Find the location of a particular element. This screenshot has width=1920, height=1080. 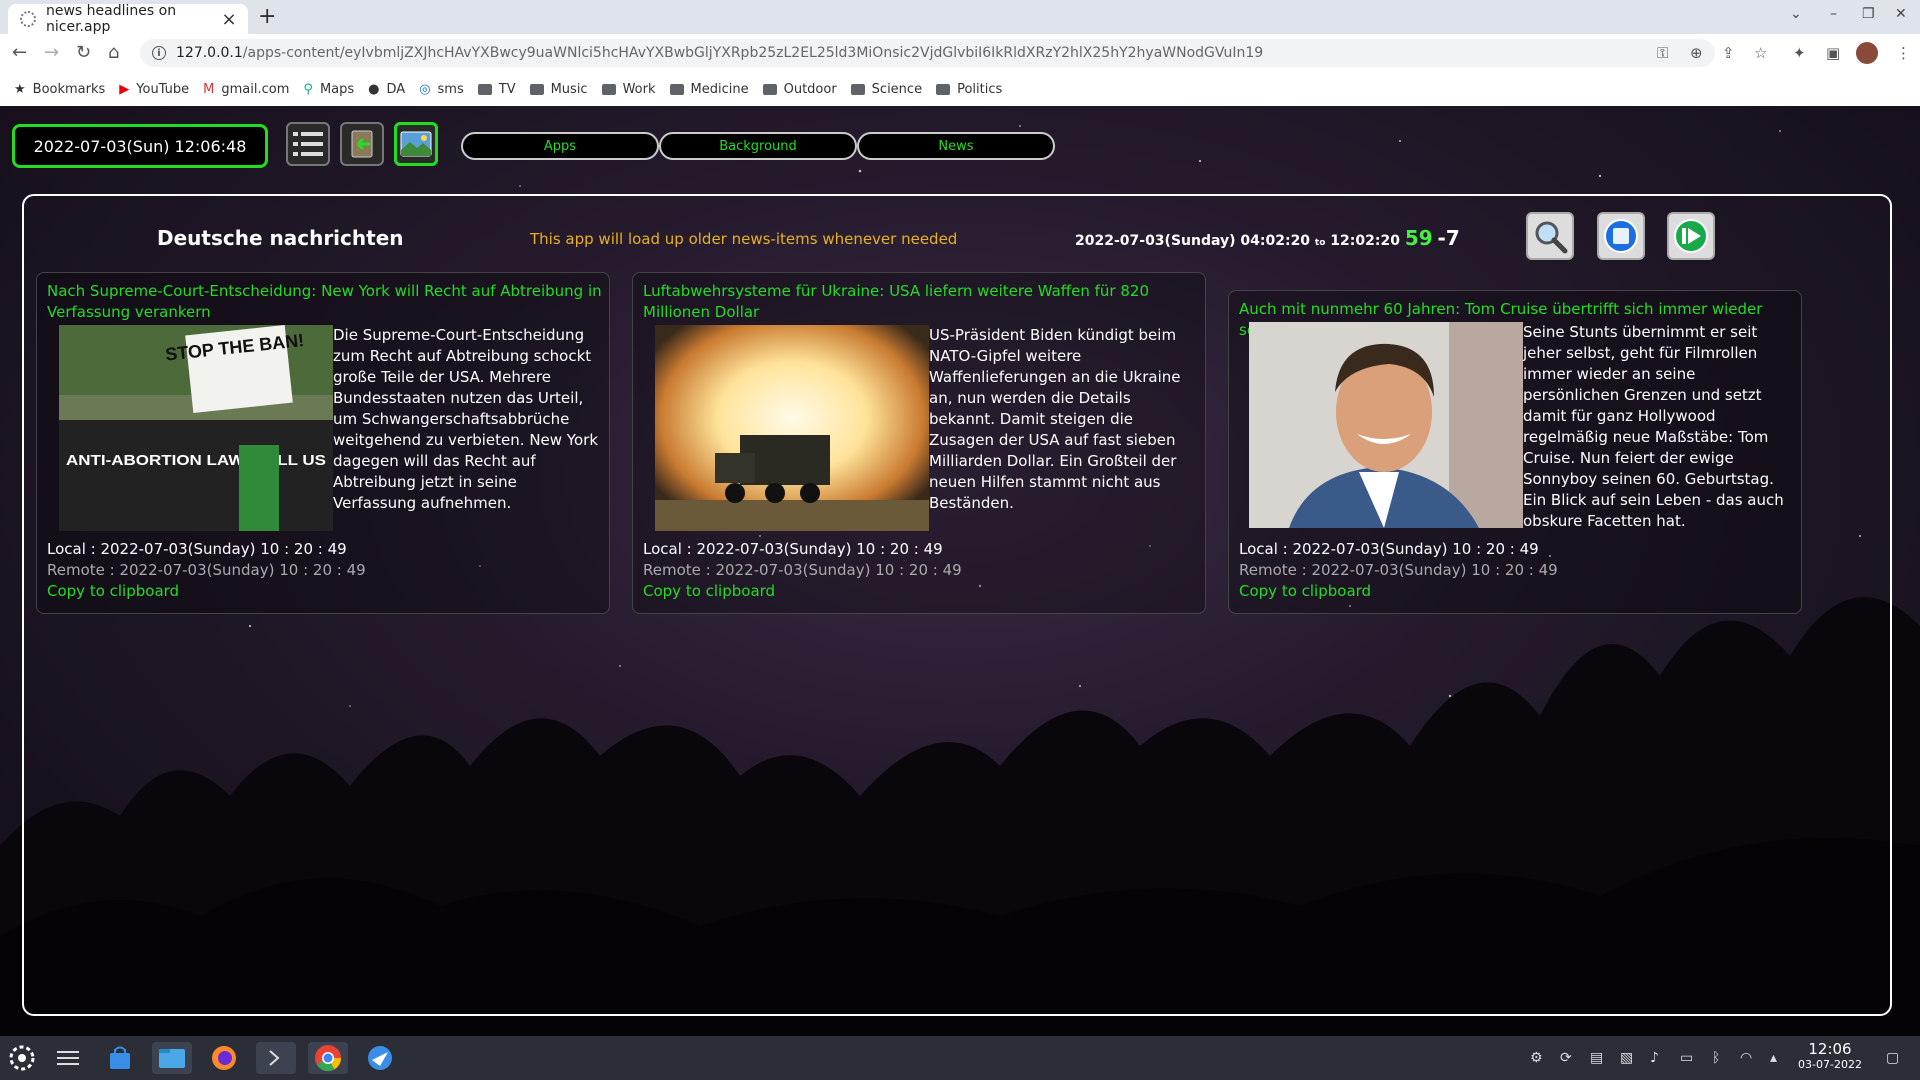

firefox-button is located at coordinates (224, 1058).